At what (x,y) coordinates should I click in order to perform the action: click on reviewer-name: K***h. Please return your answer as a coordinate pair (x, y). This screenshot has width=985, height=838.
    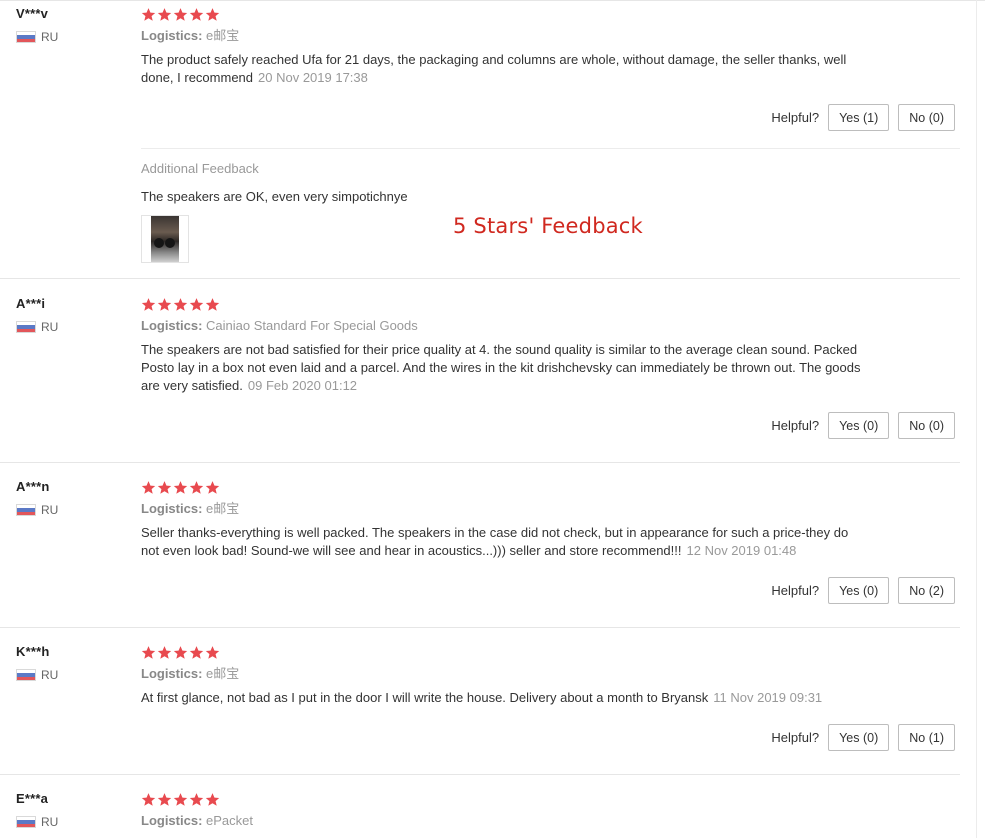
    Looking at the image, I should click on (33, 651).